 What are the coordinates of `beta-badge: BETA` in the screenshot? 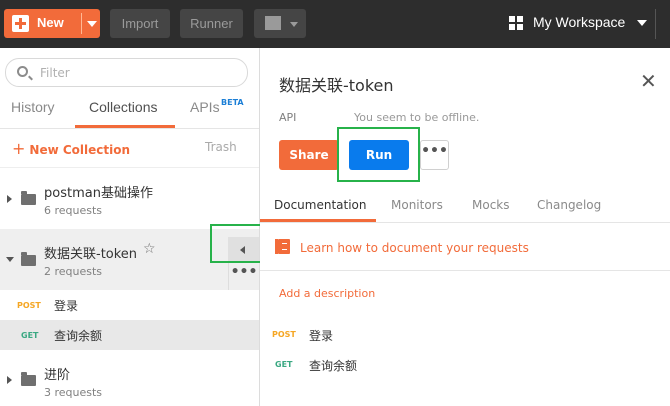 It's located at (232, 102).